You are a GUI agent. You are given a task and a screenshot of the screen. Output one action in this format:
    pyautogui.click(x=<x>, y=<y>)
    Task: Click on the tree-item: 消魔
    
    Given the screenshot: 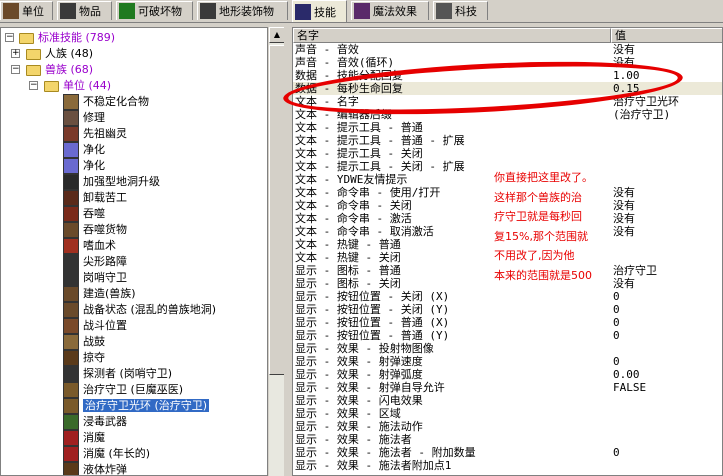 What is the action you would take?
    pyautogui.click(x=84, y=438)
    